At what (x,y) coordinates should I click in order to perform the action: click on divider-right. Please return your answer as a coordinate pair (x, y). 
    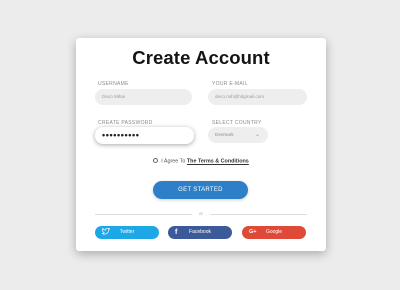
    Looking at the image, I should click on (258, 214).